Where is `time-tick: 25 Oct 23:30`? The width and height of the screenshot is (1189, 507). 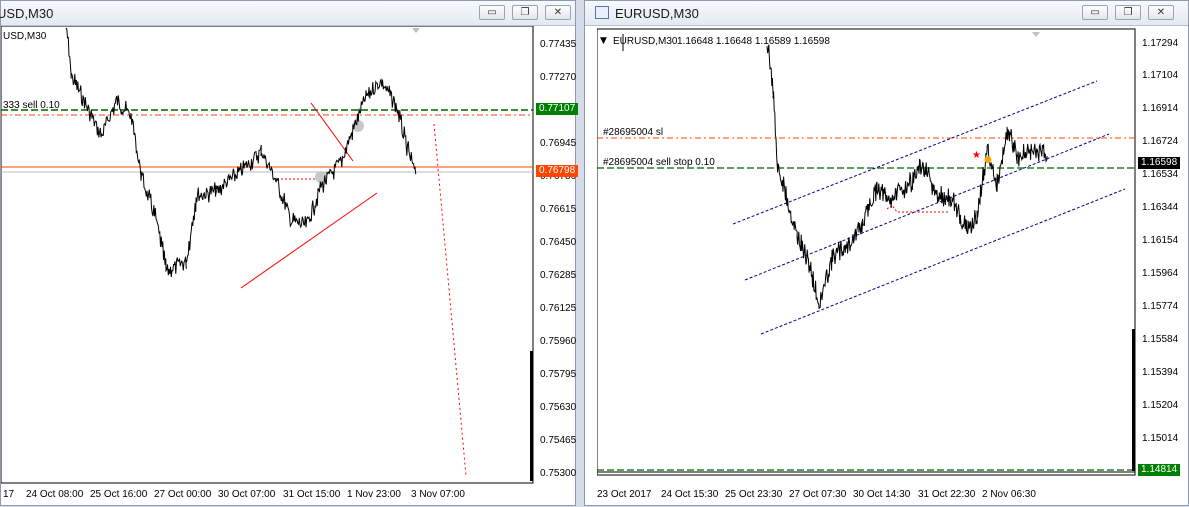
time-tick: 25 Oct 23:30 is located at coordinates (754, 494).